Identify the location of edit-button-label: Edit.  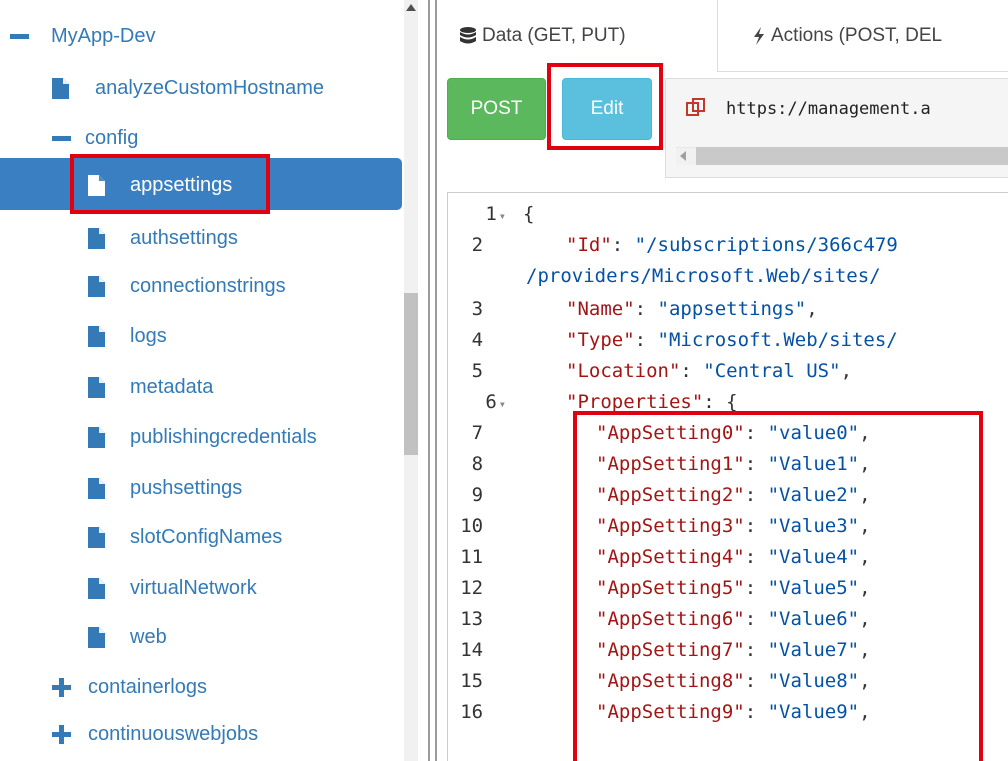
(607, 108).